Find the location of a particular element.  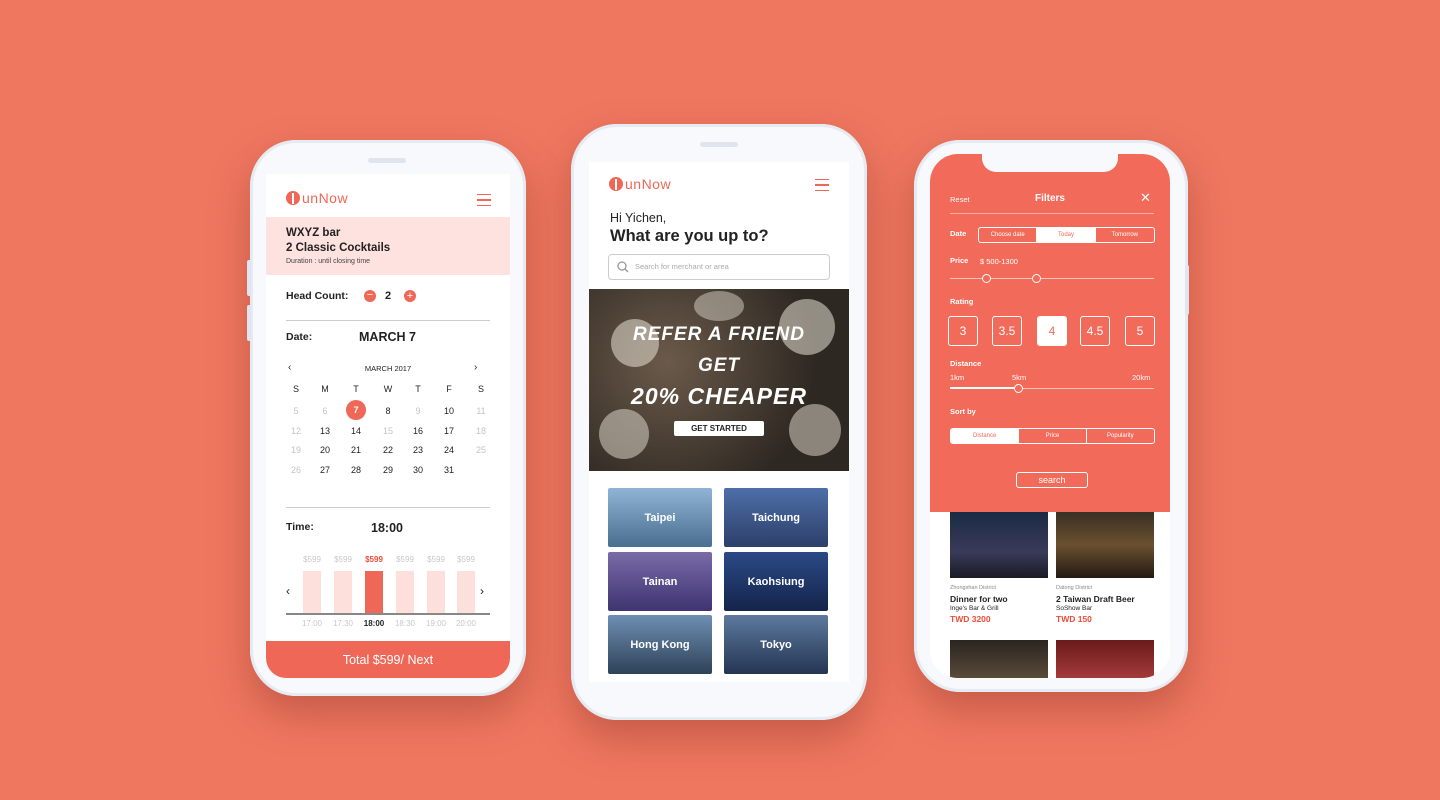

headline: What are you up to? is located at coordinates (689, 236).